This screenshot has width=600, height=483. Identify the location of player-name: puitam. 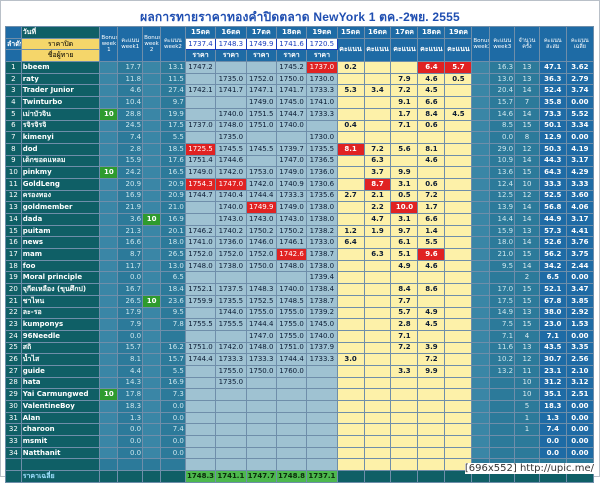
(60, 231).